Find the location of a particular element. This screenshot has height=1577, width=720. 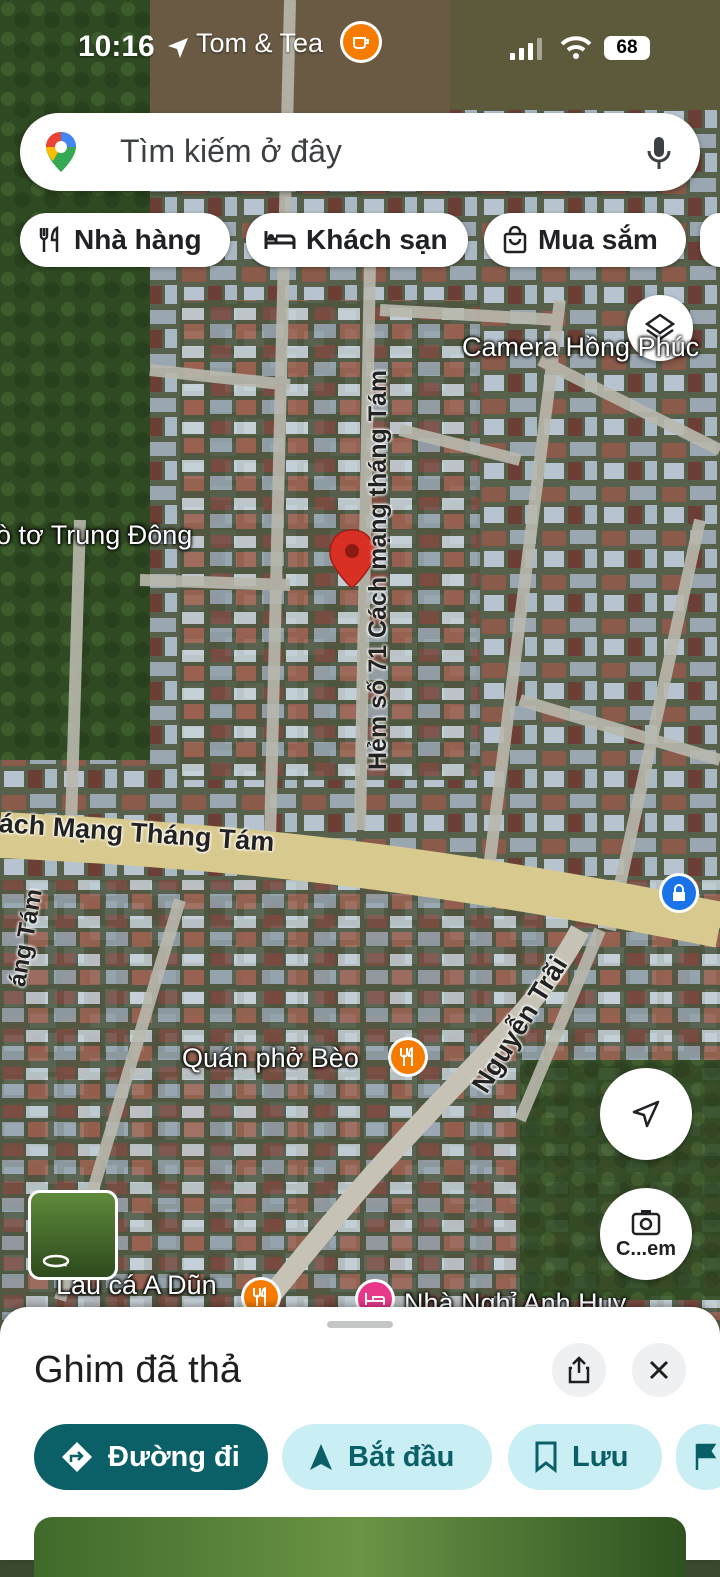

bookmark-icon is located at coordinates (546, 1457).